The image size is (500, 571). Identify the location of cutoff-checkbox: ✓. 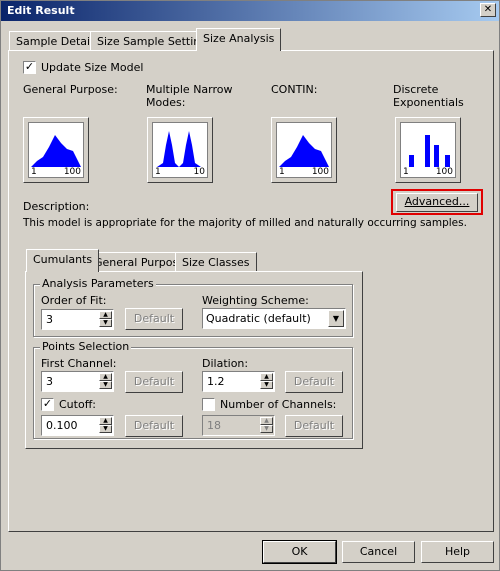
(47, 404).